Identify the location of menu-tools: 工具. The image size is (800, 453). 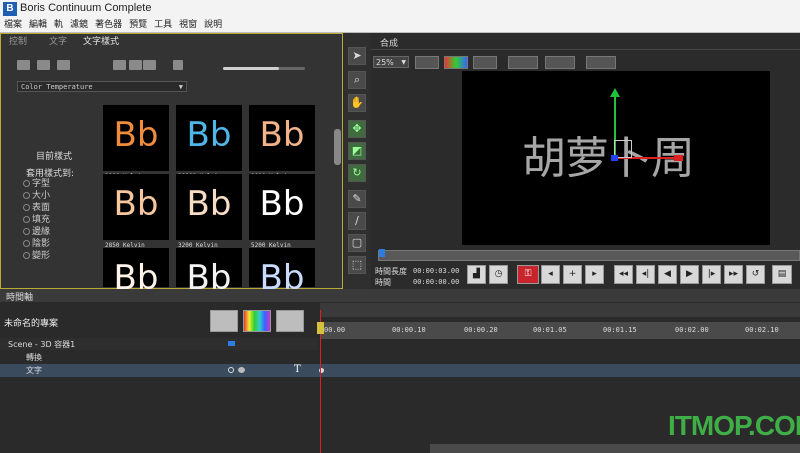
(163, 25).